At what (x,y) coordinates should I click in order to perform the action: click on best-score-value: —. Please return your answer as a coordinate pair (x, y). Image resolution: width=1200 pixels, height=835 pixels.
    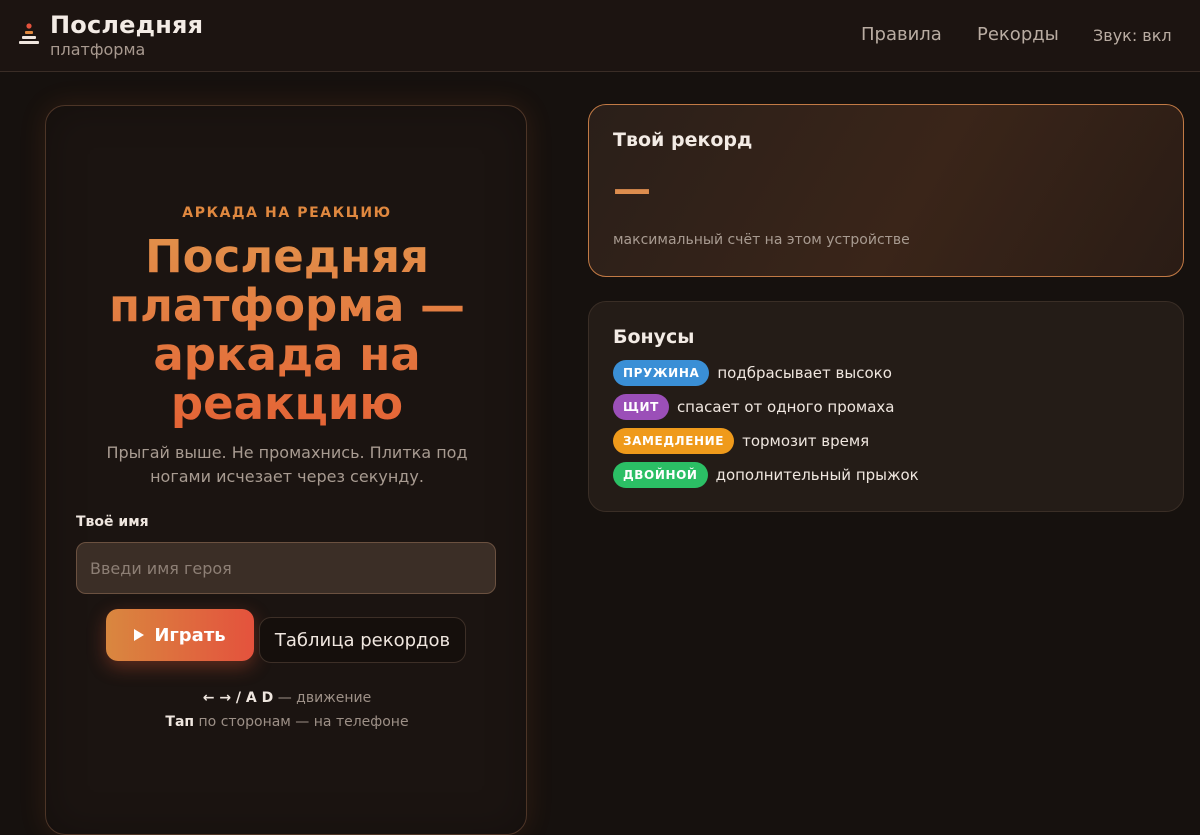
    Looking at the image, I should click on (632, 189).